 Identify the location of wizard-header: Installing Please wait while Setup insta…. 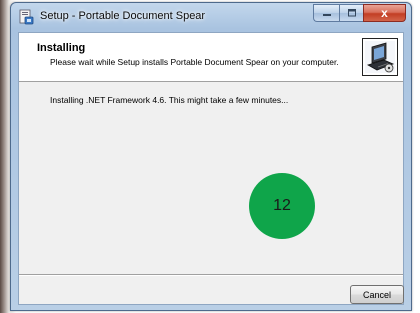
(211, 57).